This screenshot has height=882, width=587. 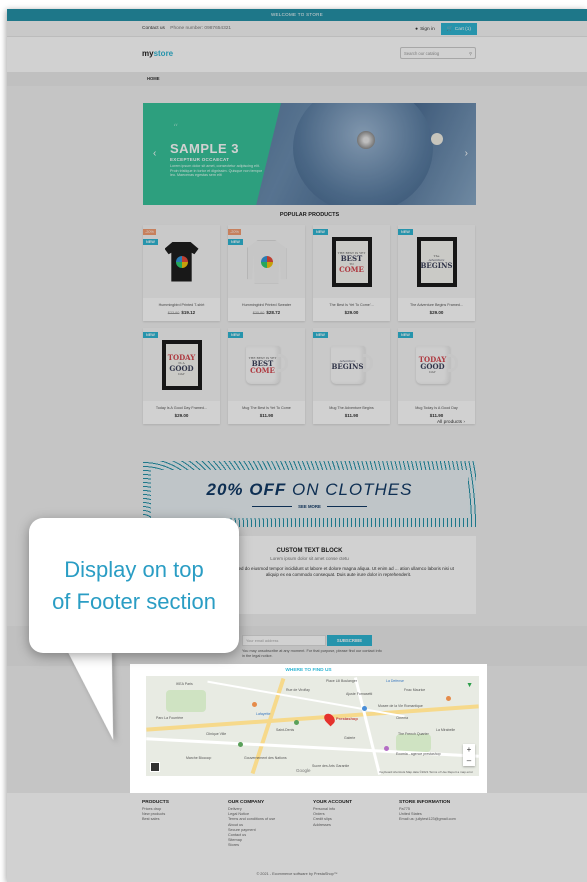 What do you see at coordinates (284, 640) in the screenshot?
I see `email-field: Your email address` at bounding box center [284, 640].